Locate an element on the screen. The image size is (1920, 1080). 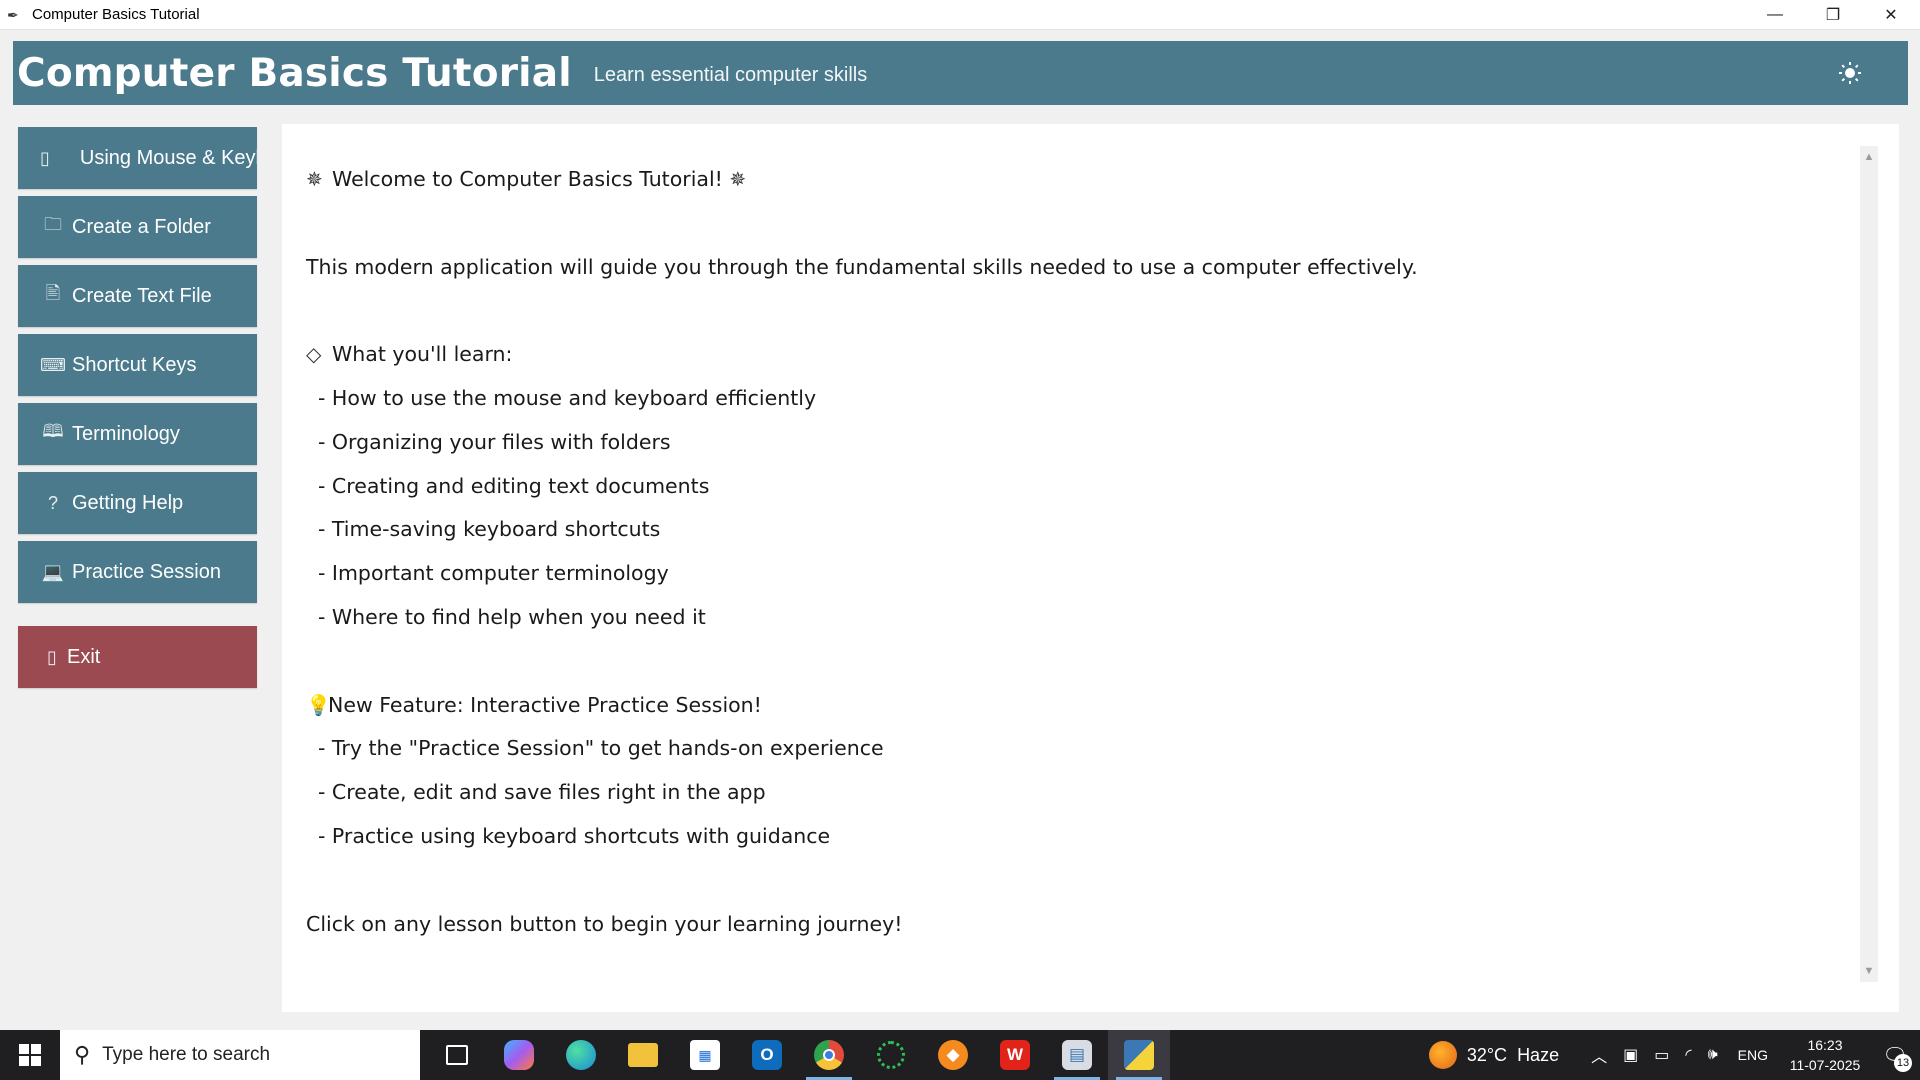
sidebar-item-label: Terminology is located at coordinates (126, 433).